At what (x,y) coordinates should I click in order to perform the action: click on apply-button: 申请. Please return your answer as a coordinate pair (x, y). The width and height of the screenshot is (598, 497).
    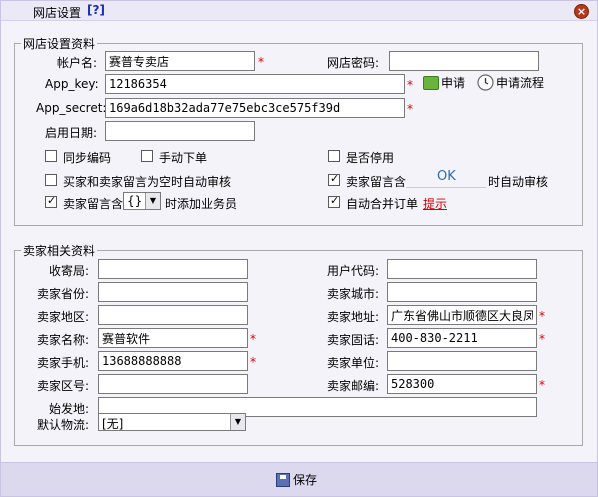
    Looking at the image, I should click on (444, 82).